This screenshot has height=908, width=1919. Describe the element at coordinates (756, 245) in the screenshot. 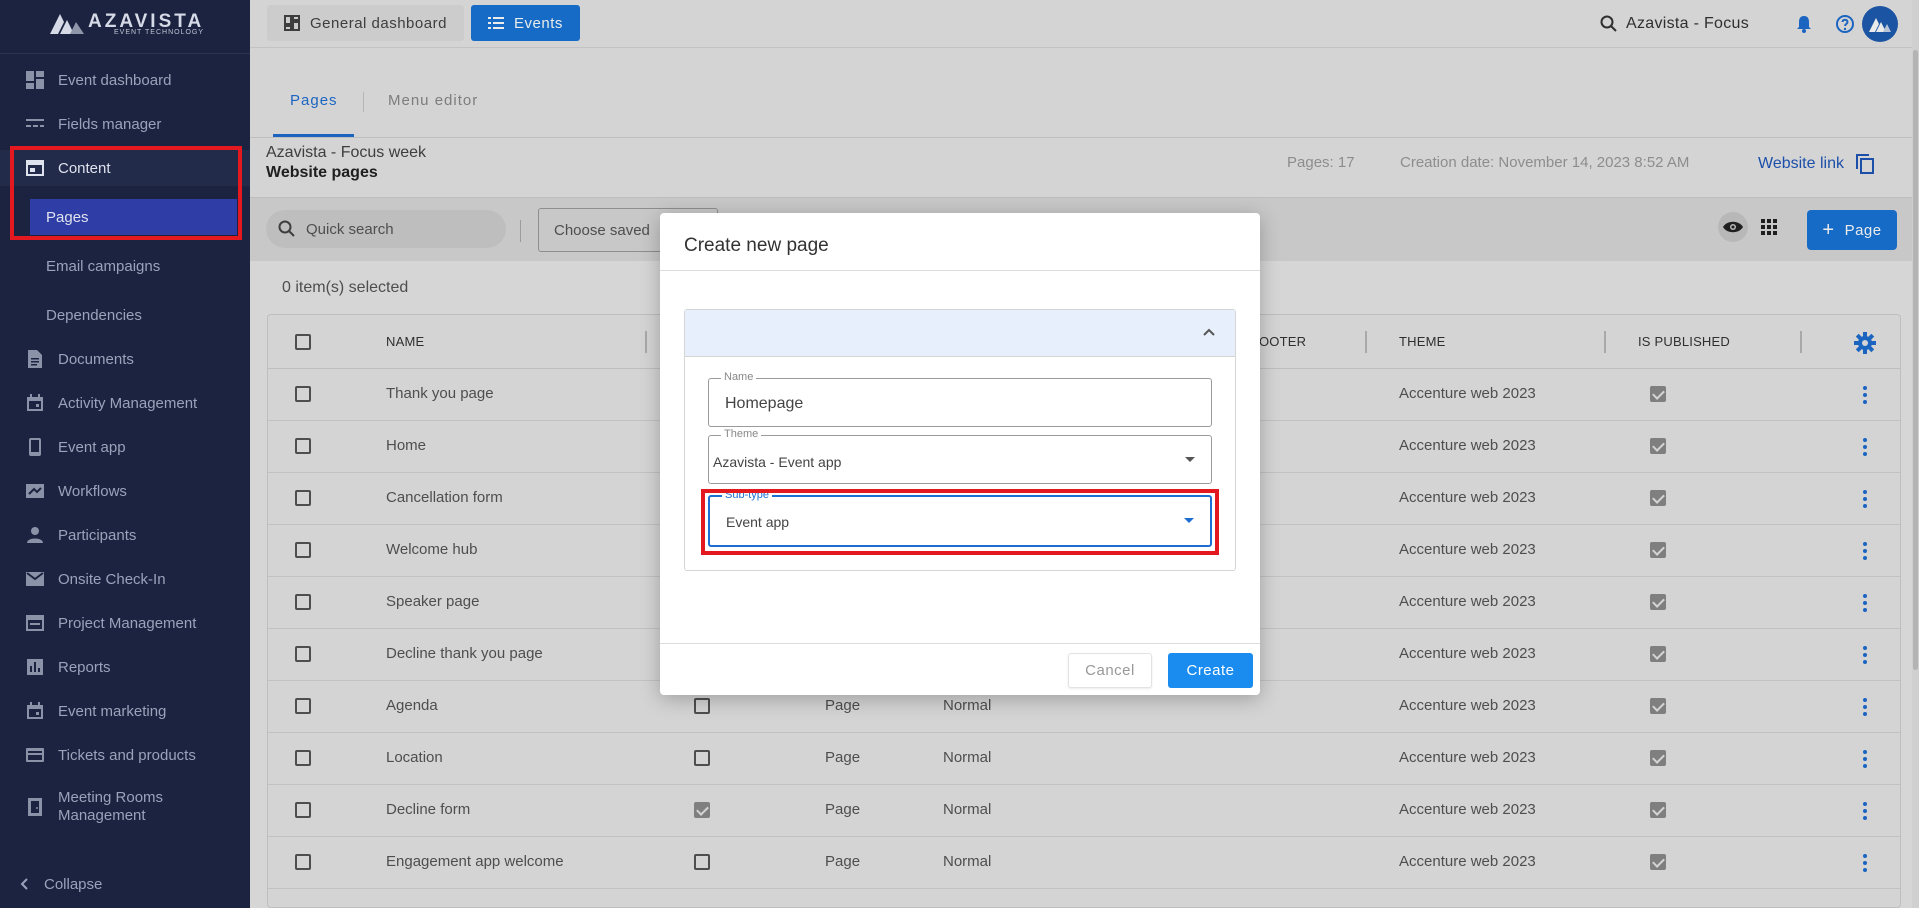

I see `dialog-title: Create new page` at that location.